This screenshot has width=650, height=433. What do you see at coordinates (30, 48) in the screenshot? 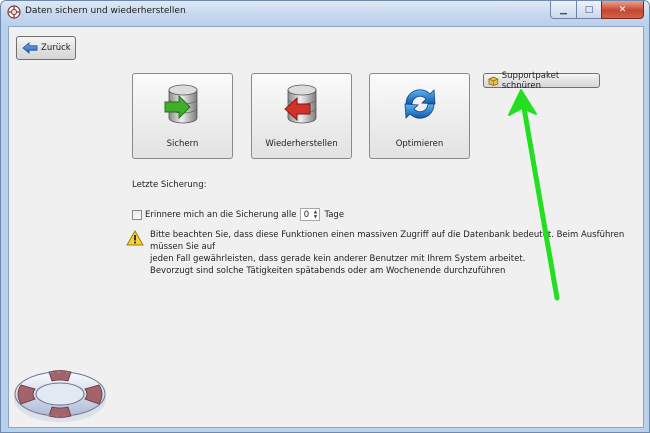
I see `back-arrow-icon` at bounding box center [30, 48].